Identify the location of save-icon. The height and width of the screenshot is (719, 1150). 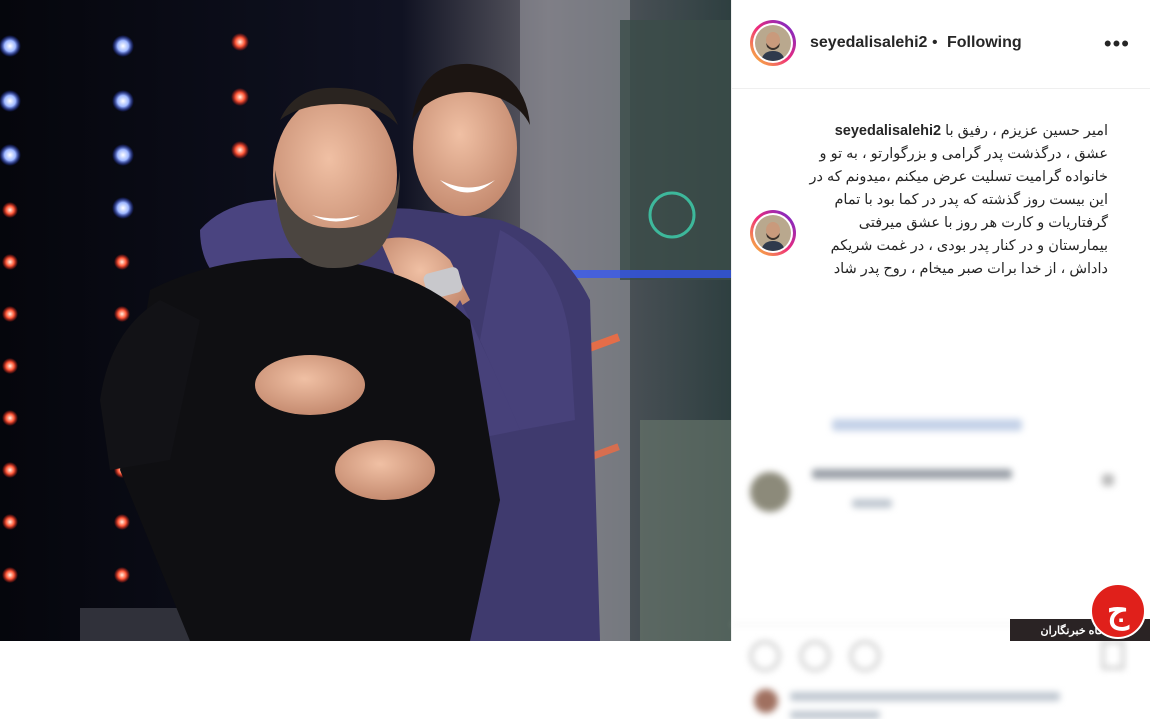
(1113, 655).